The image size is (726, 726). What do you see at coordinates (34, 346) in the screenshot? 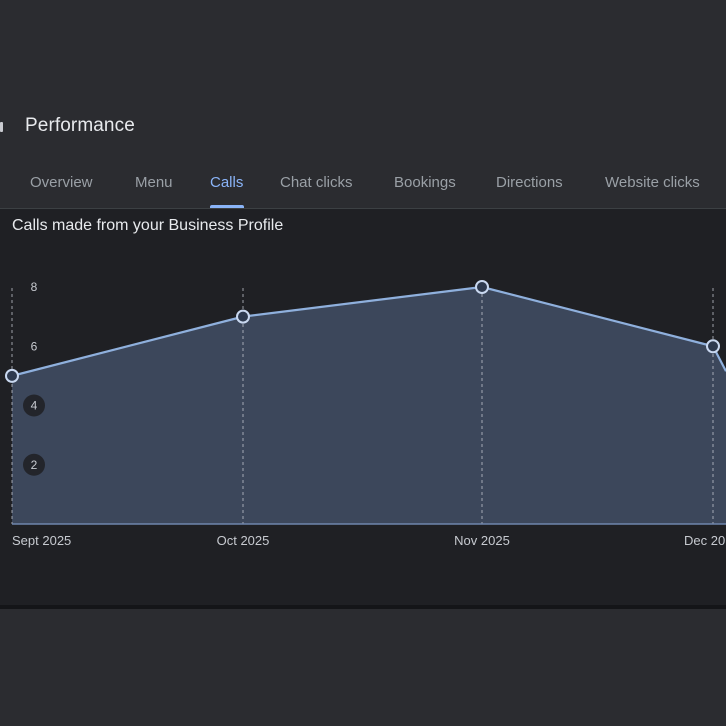
I see `y-tick-label: 6` at bounding box center [34, 346].